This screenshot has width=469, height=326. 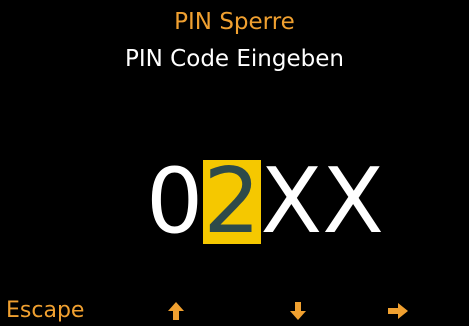 I want to click on right-button, so click(x=398, y=311).